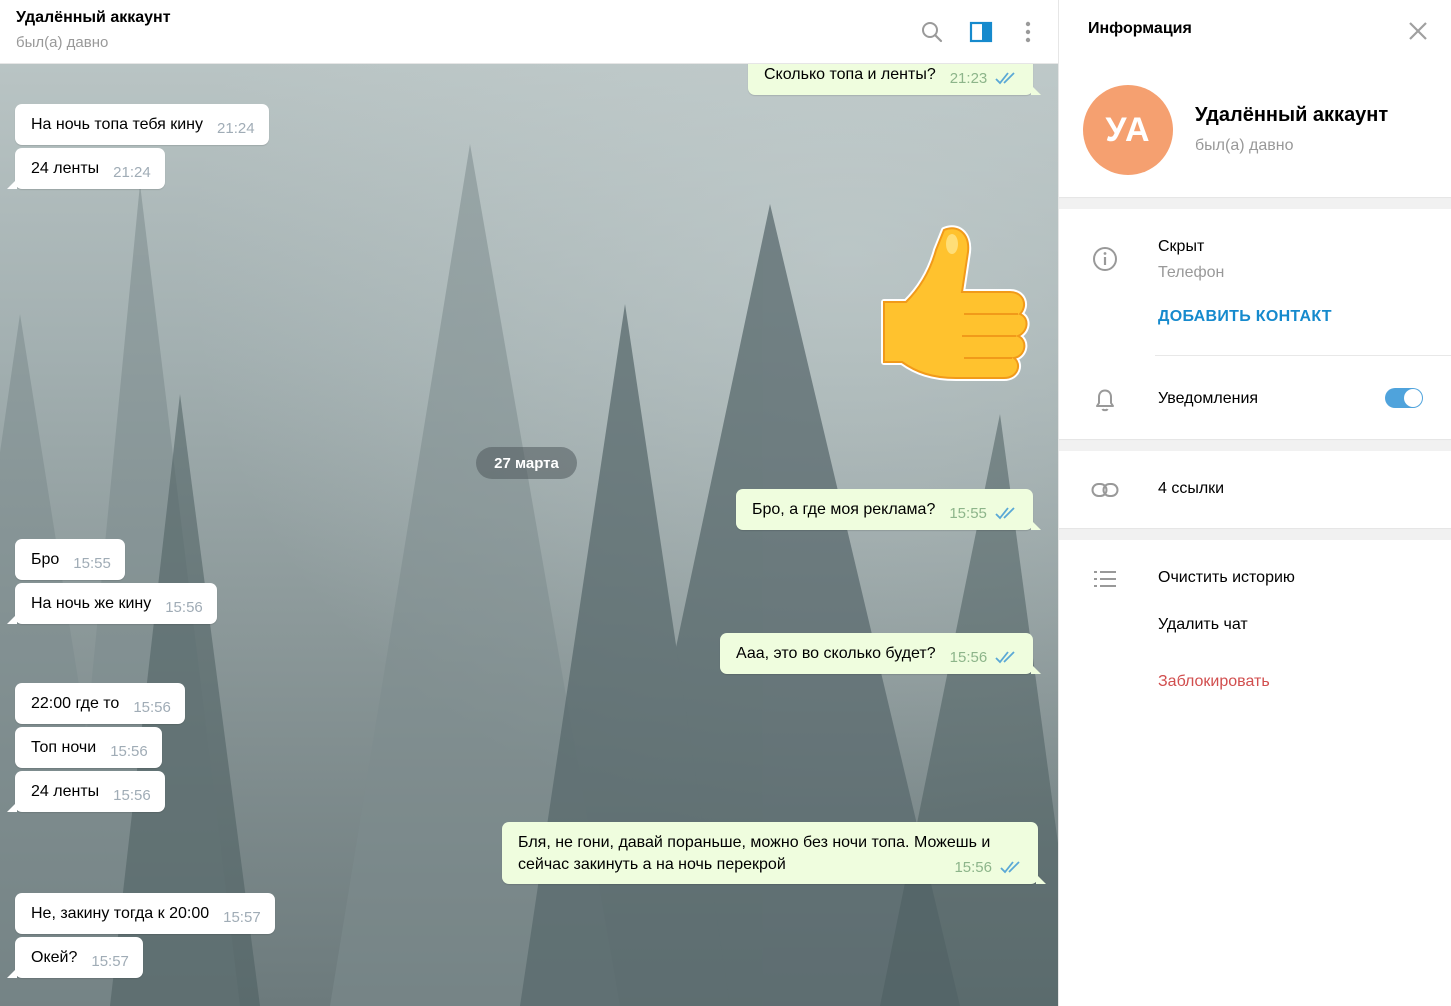 This screenshot has width=1451, height=1006. What do you see at coordinates (1105, 400) in the screenshot?
I see `bell-icon` at bounding box center [1105, 400].